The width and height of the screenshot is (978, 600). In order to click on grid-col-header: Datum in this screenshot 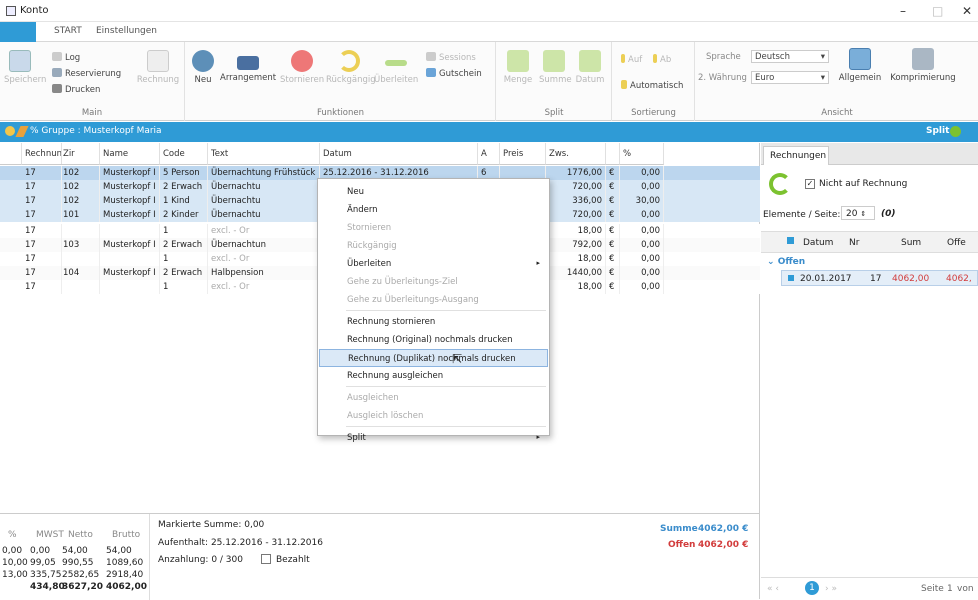, I will do `click(399, 154)`.